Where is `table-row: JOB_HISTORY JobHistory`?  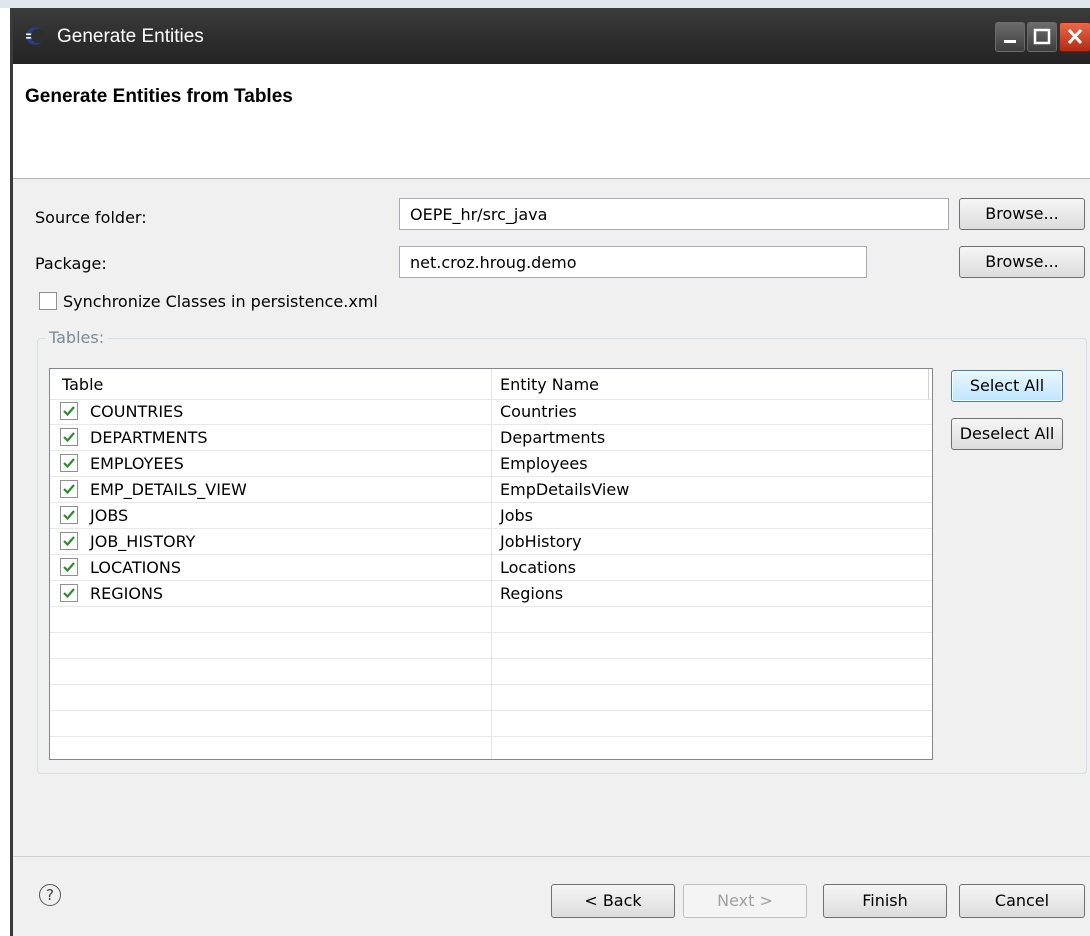 table-row: JOB_HISTORY JobHistory is located at coordinates (491, 542).